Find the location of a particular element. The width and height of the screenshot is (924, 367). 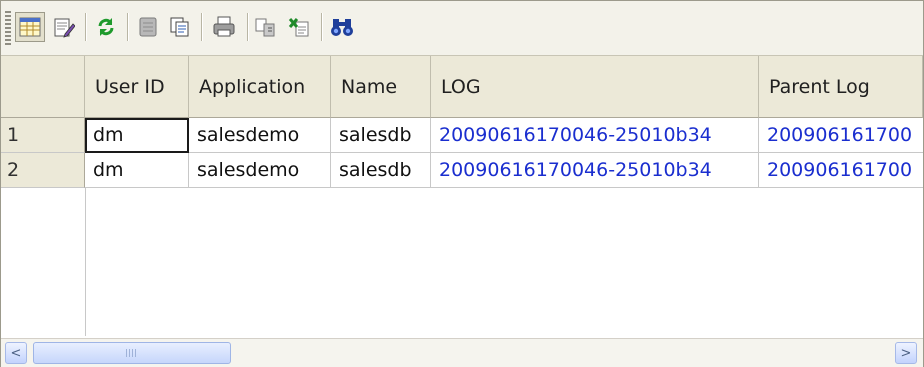

chevron-right-icon: > is located at coordinates (906, 353).